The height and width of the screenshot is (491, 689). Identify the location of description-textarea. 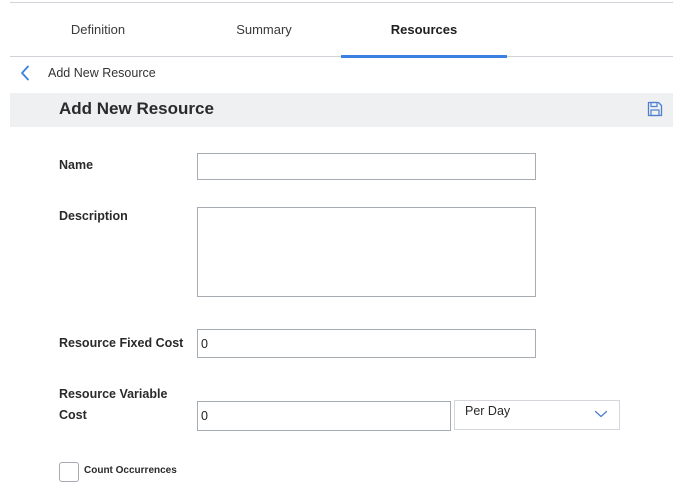
(366, 252).